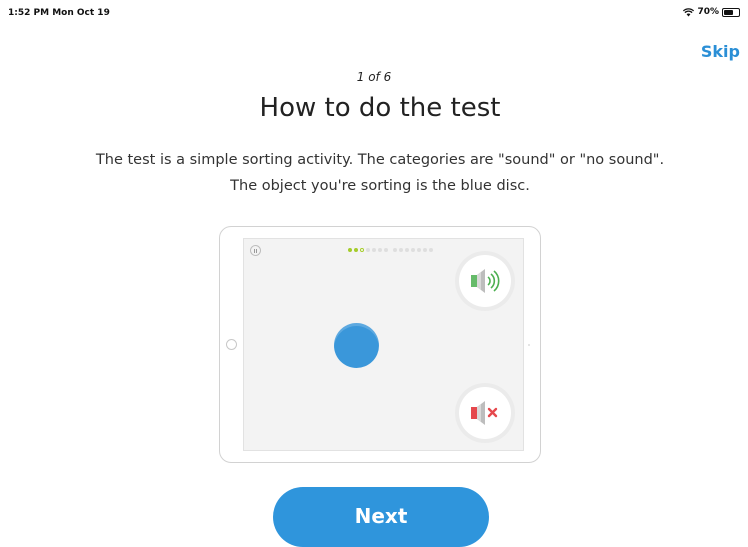  Describe the element at coordinates (374, 77) in the screenshot. I see `step-indicator: 1 of 6` at that location.